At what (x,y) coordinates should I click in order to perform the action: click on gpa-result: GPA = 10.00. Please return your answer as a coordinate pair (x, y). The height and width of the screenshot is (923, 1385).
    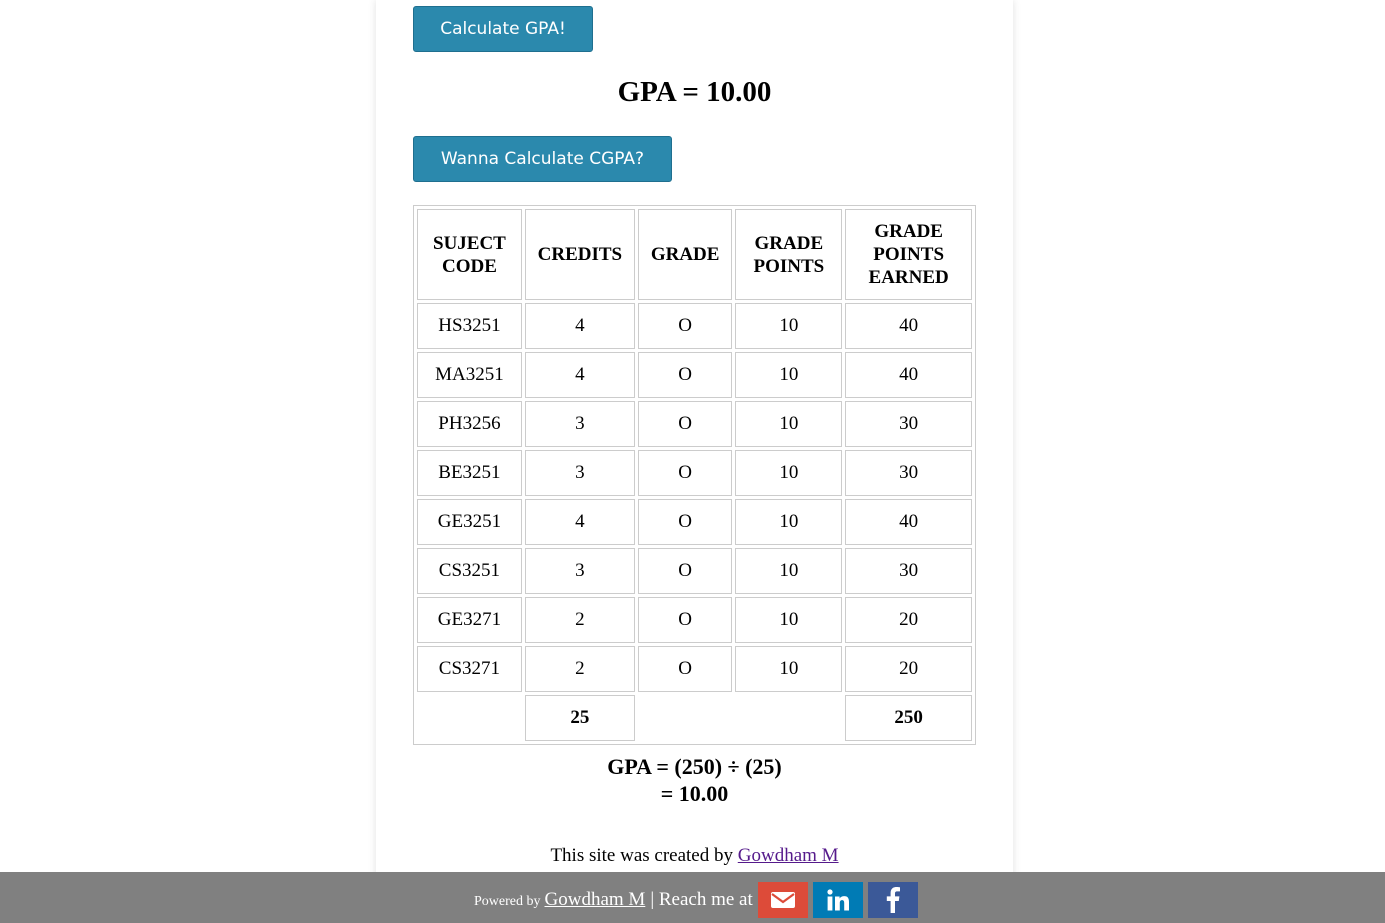
    Looking at the image, I should click on (694, 92).